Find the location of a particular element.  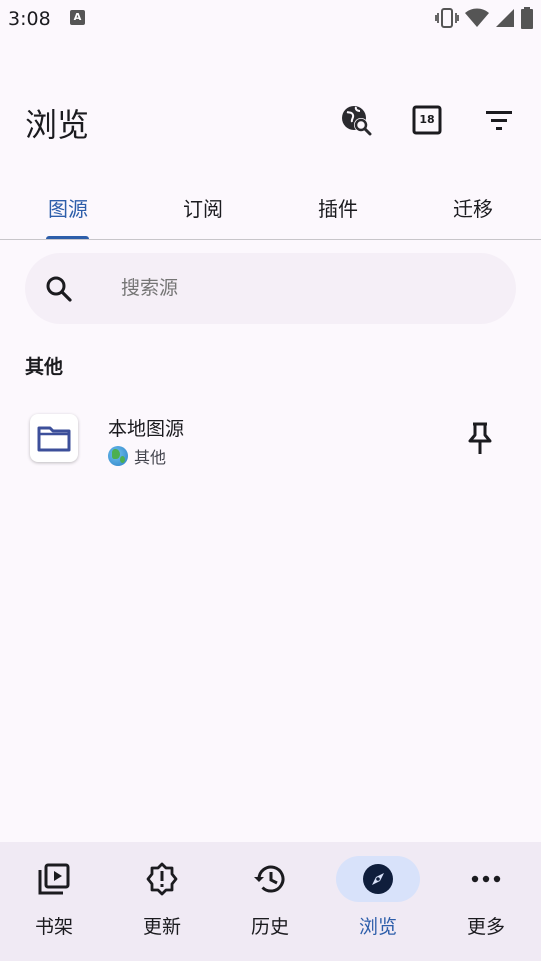

tab-label: 图源 is located at coordinates (68, 209).